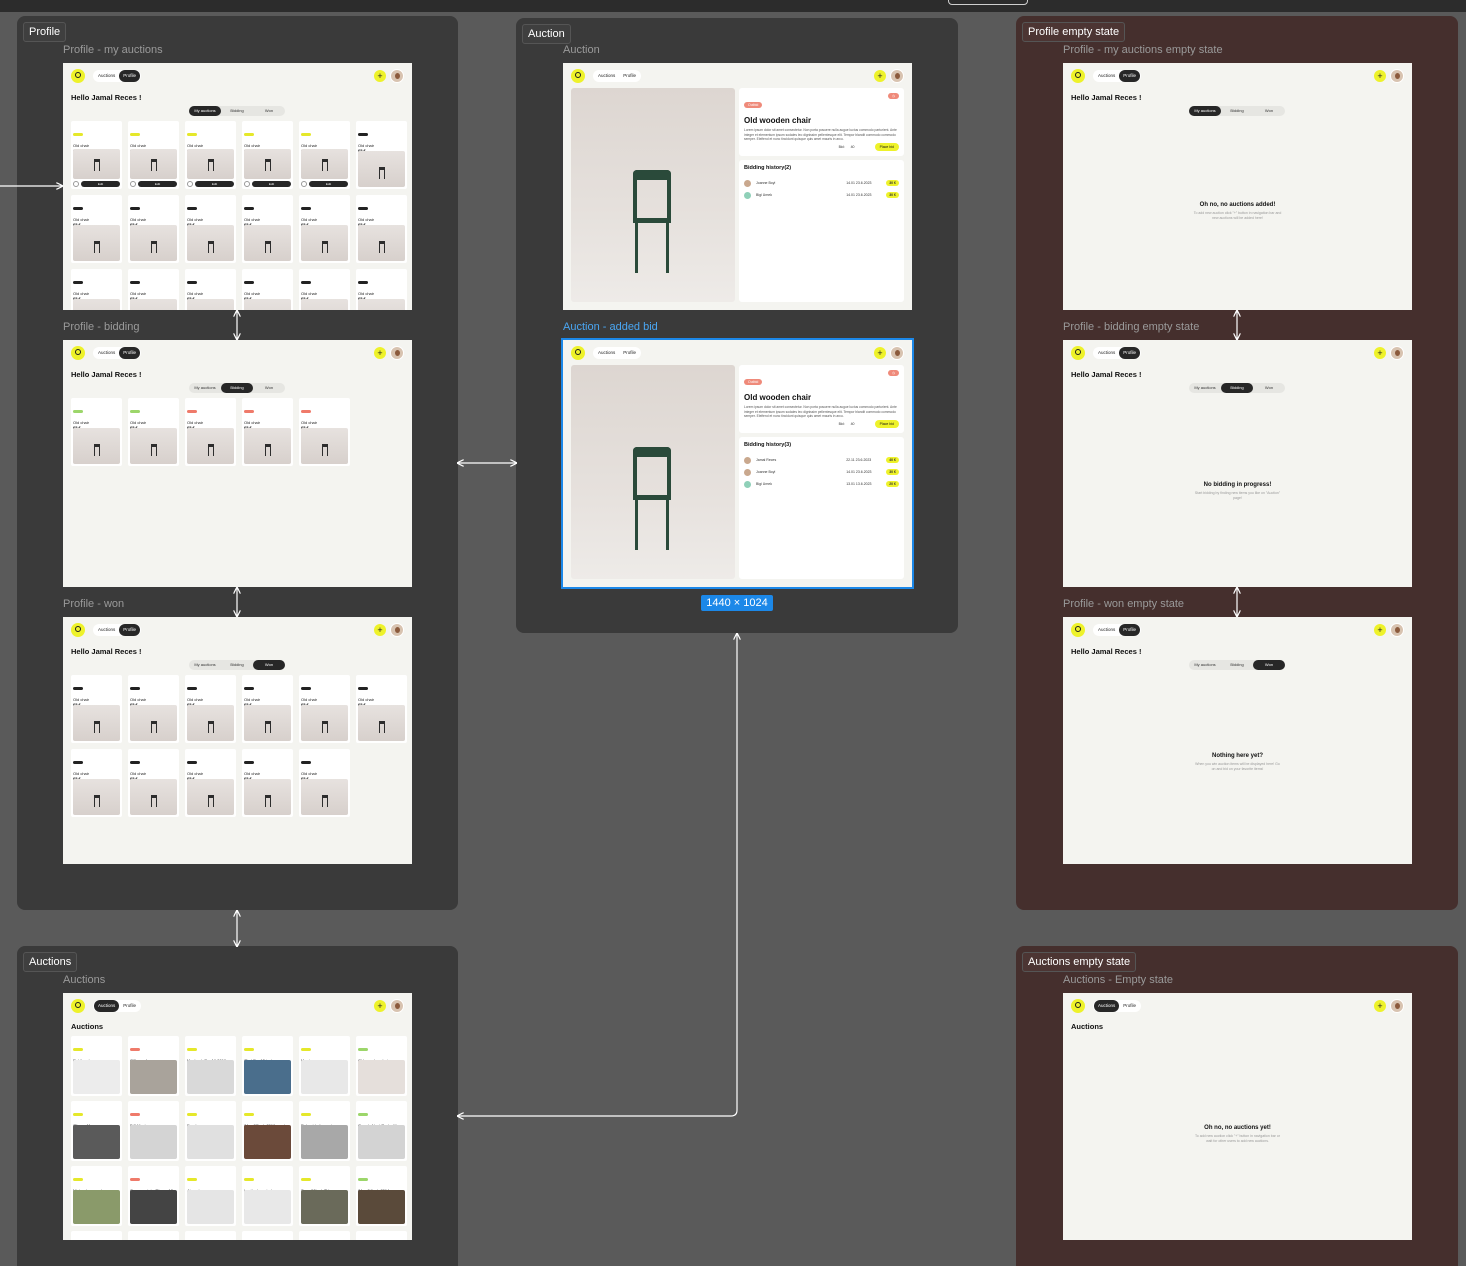  Describe the element at coordinates (45, 32) in the screenshot. I see `section-label-profile: Profile` at that location.